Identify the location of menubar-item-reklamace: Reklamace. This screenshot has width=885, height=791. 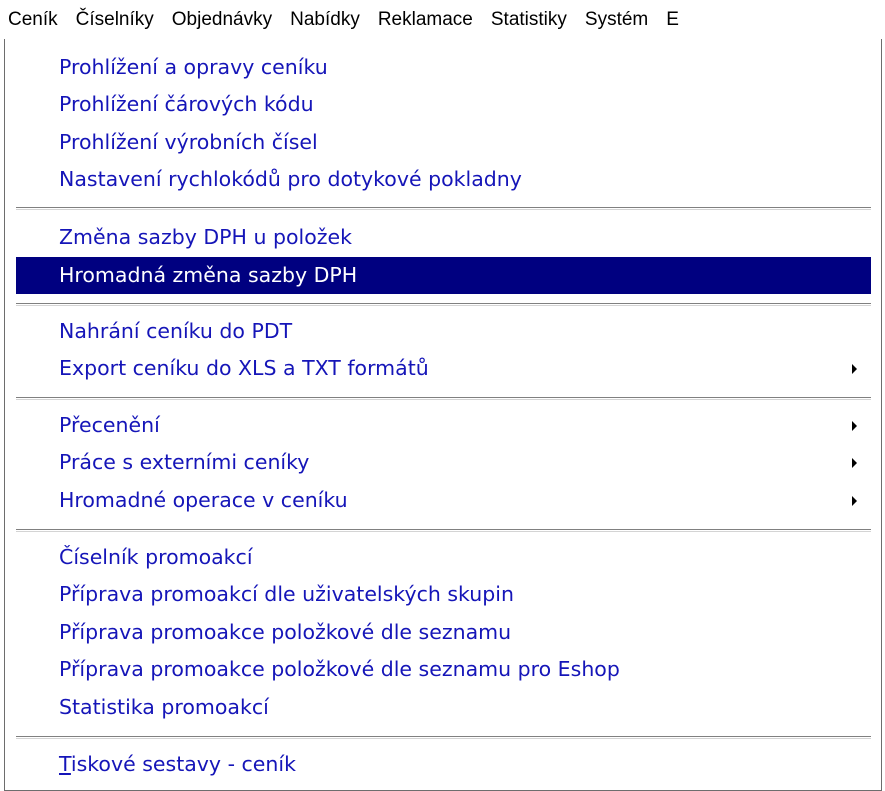
(425, 19).